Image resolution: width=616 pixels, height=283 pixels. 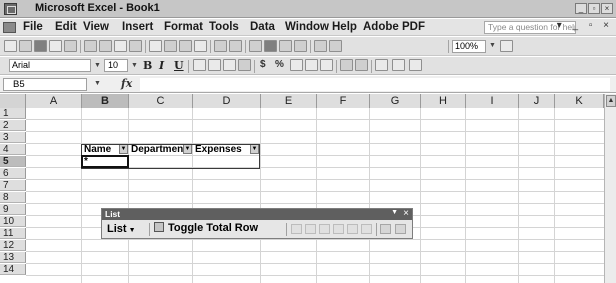 I want to click on workbook-window-controls: ▾ _ ▫ ×, so click(x=585, y=25).